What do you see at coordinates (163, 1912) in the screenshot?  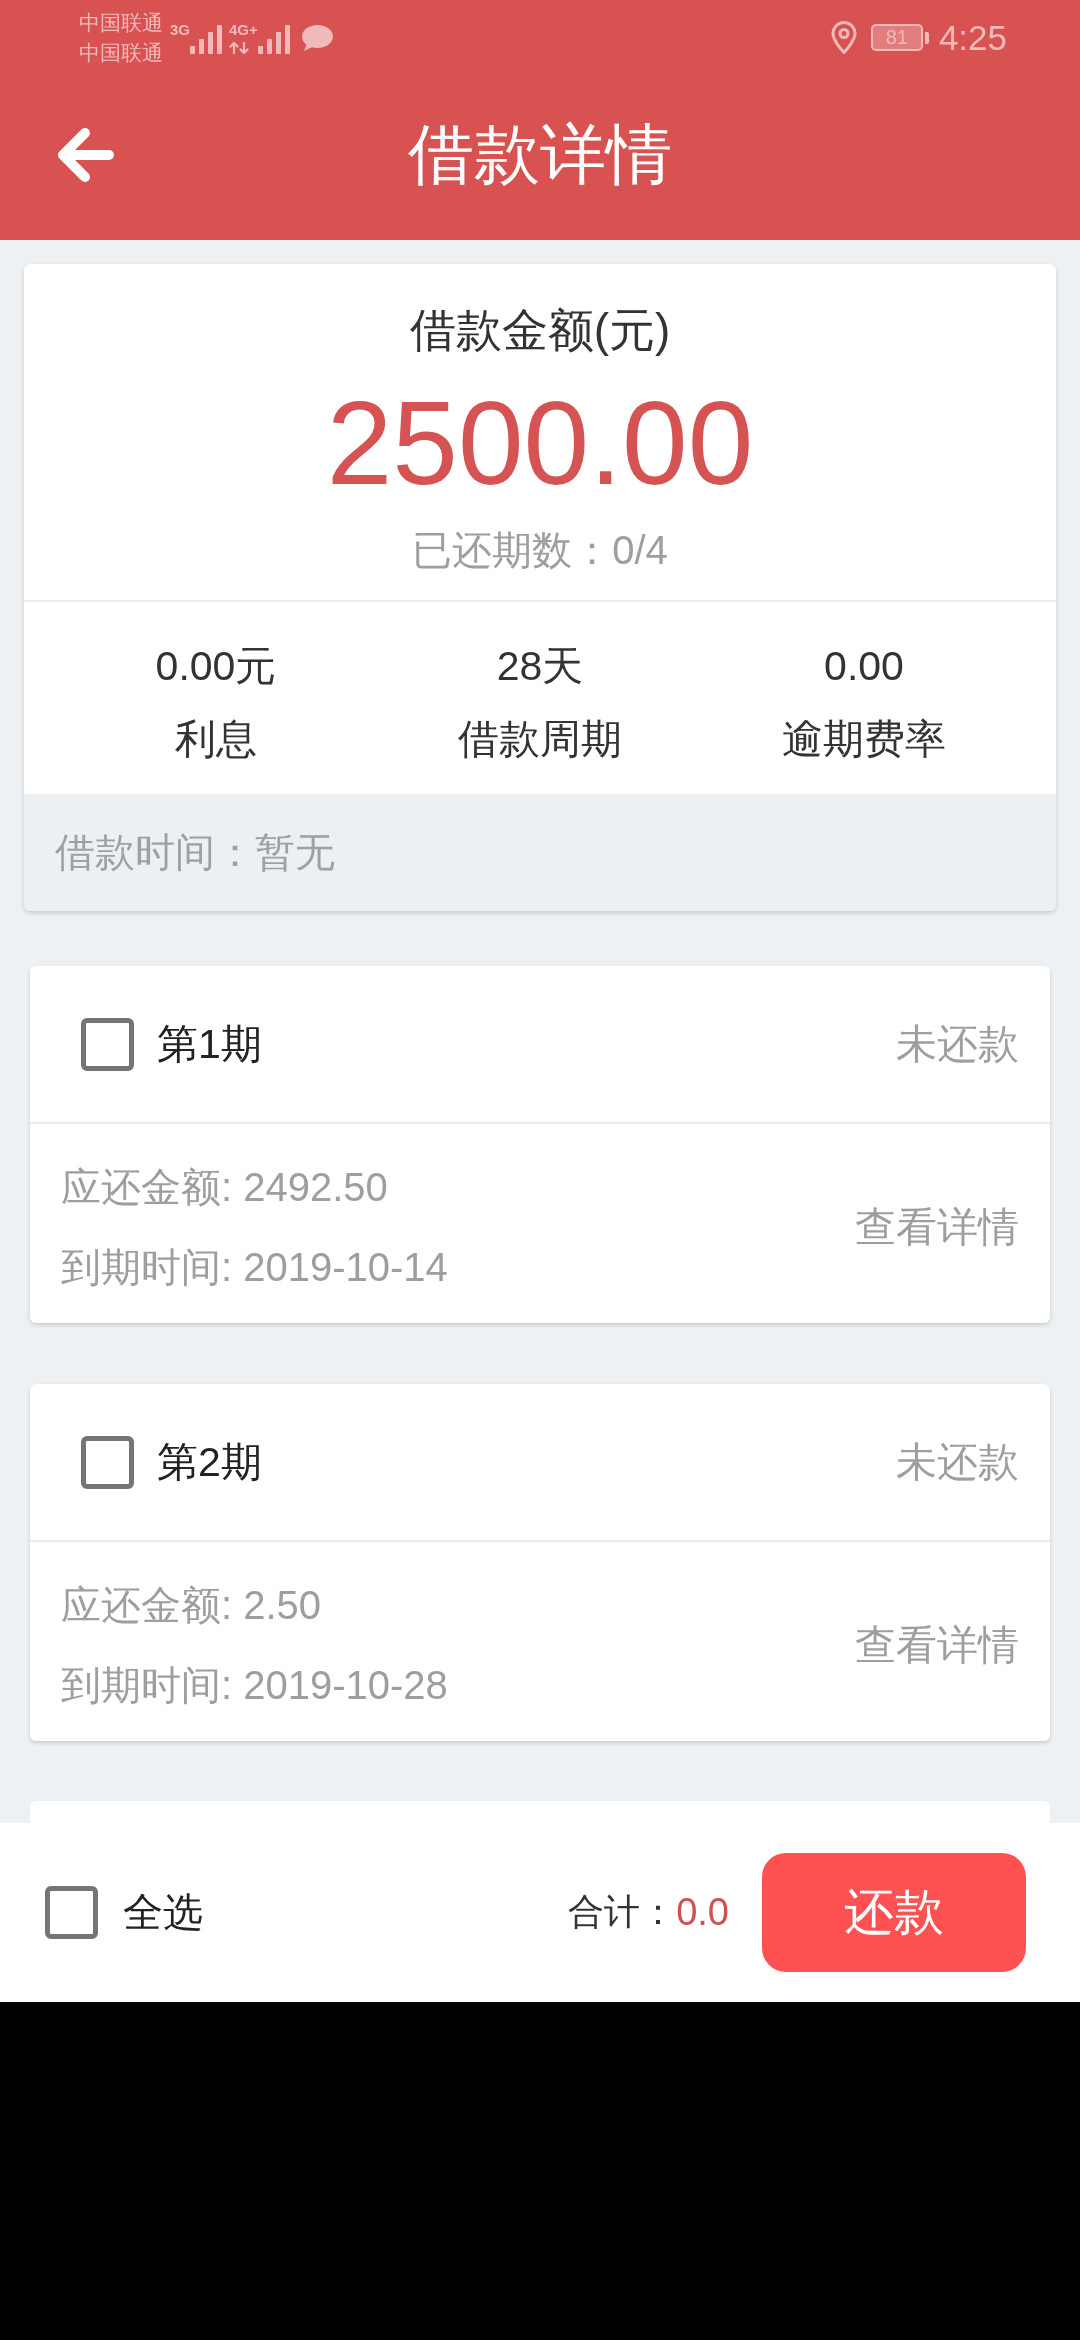 I see `select-all-label: 全选` at bounding box center [163, 1912].